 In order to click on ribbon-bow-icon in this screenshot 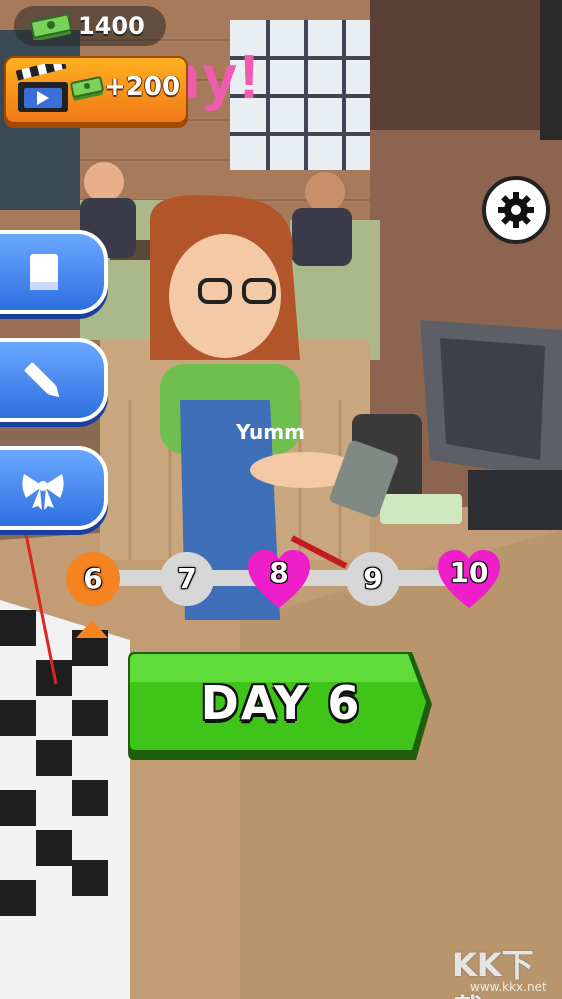, I will do `click(43, 492)`.